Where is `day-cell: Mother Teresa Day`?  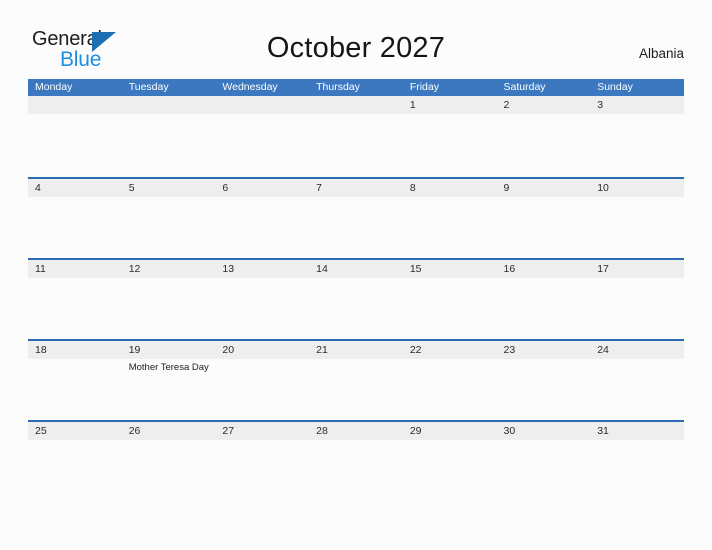
day-cell: Mother Teresa Day is located at coordinates (169, 389).